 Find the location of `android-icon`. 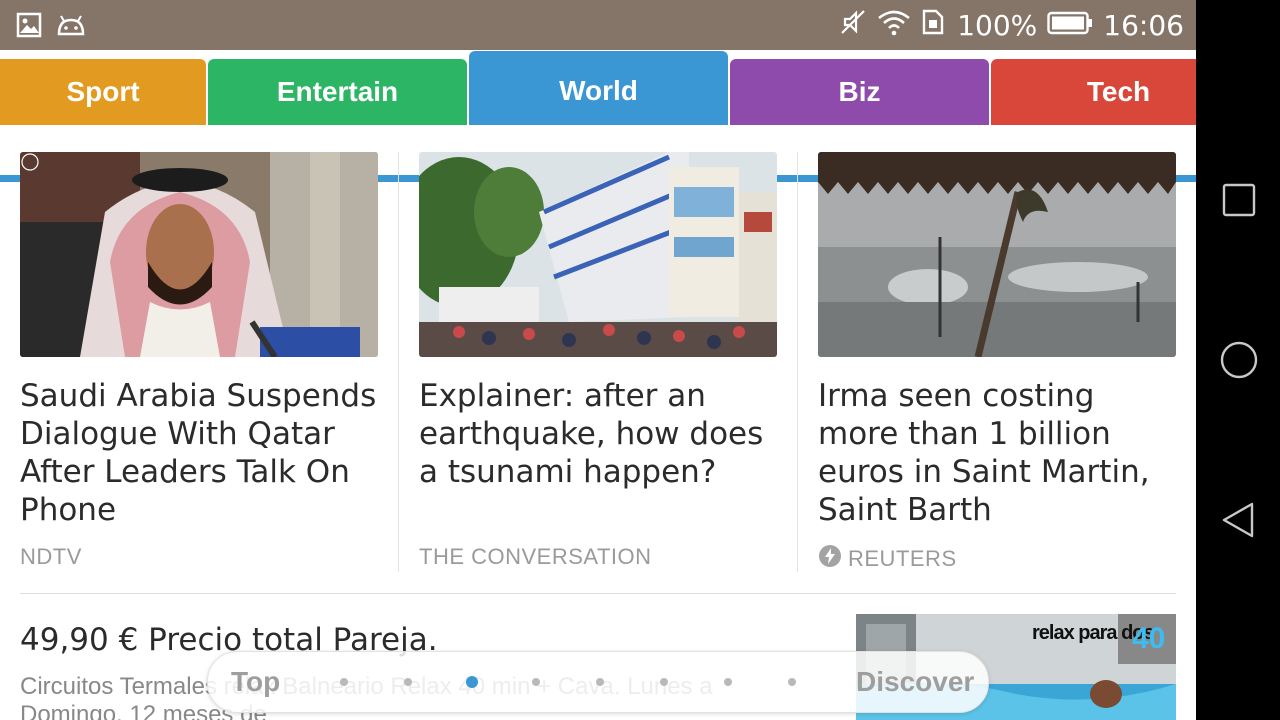

android-icon is located at coordinates (71, 27).